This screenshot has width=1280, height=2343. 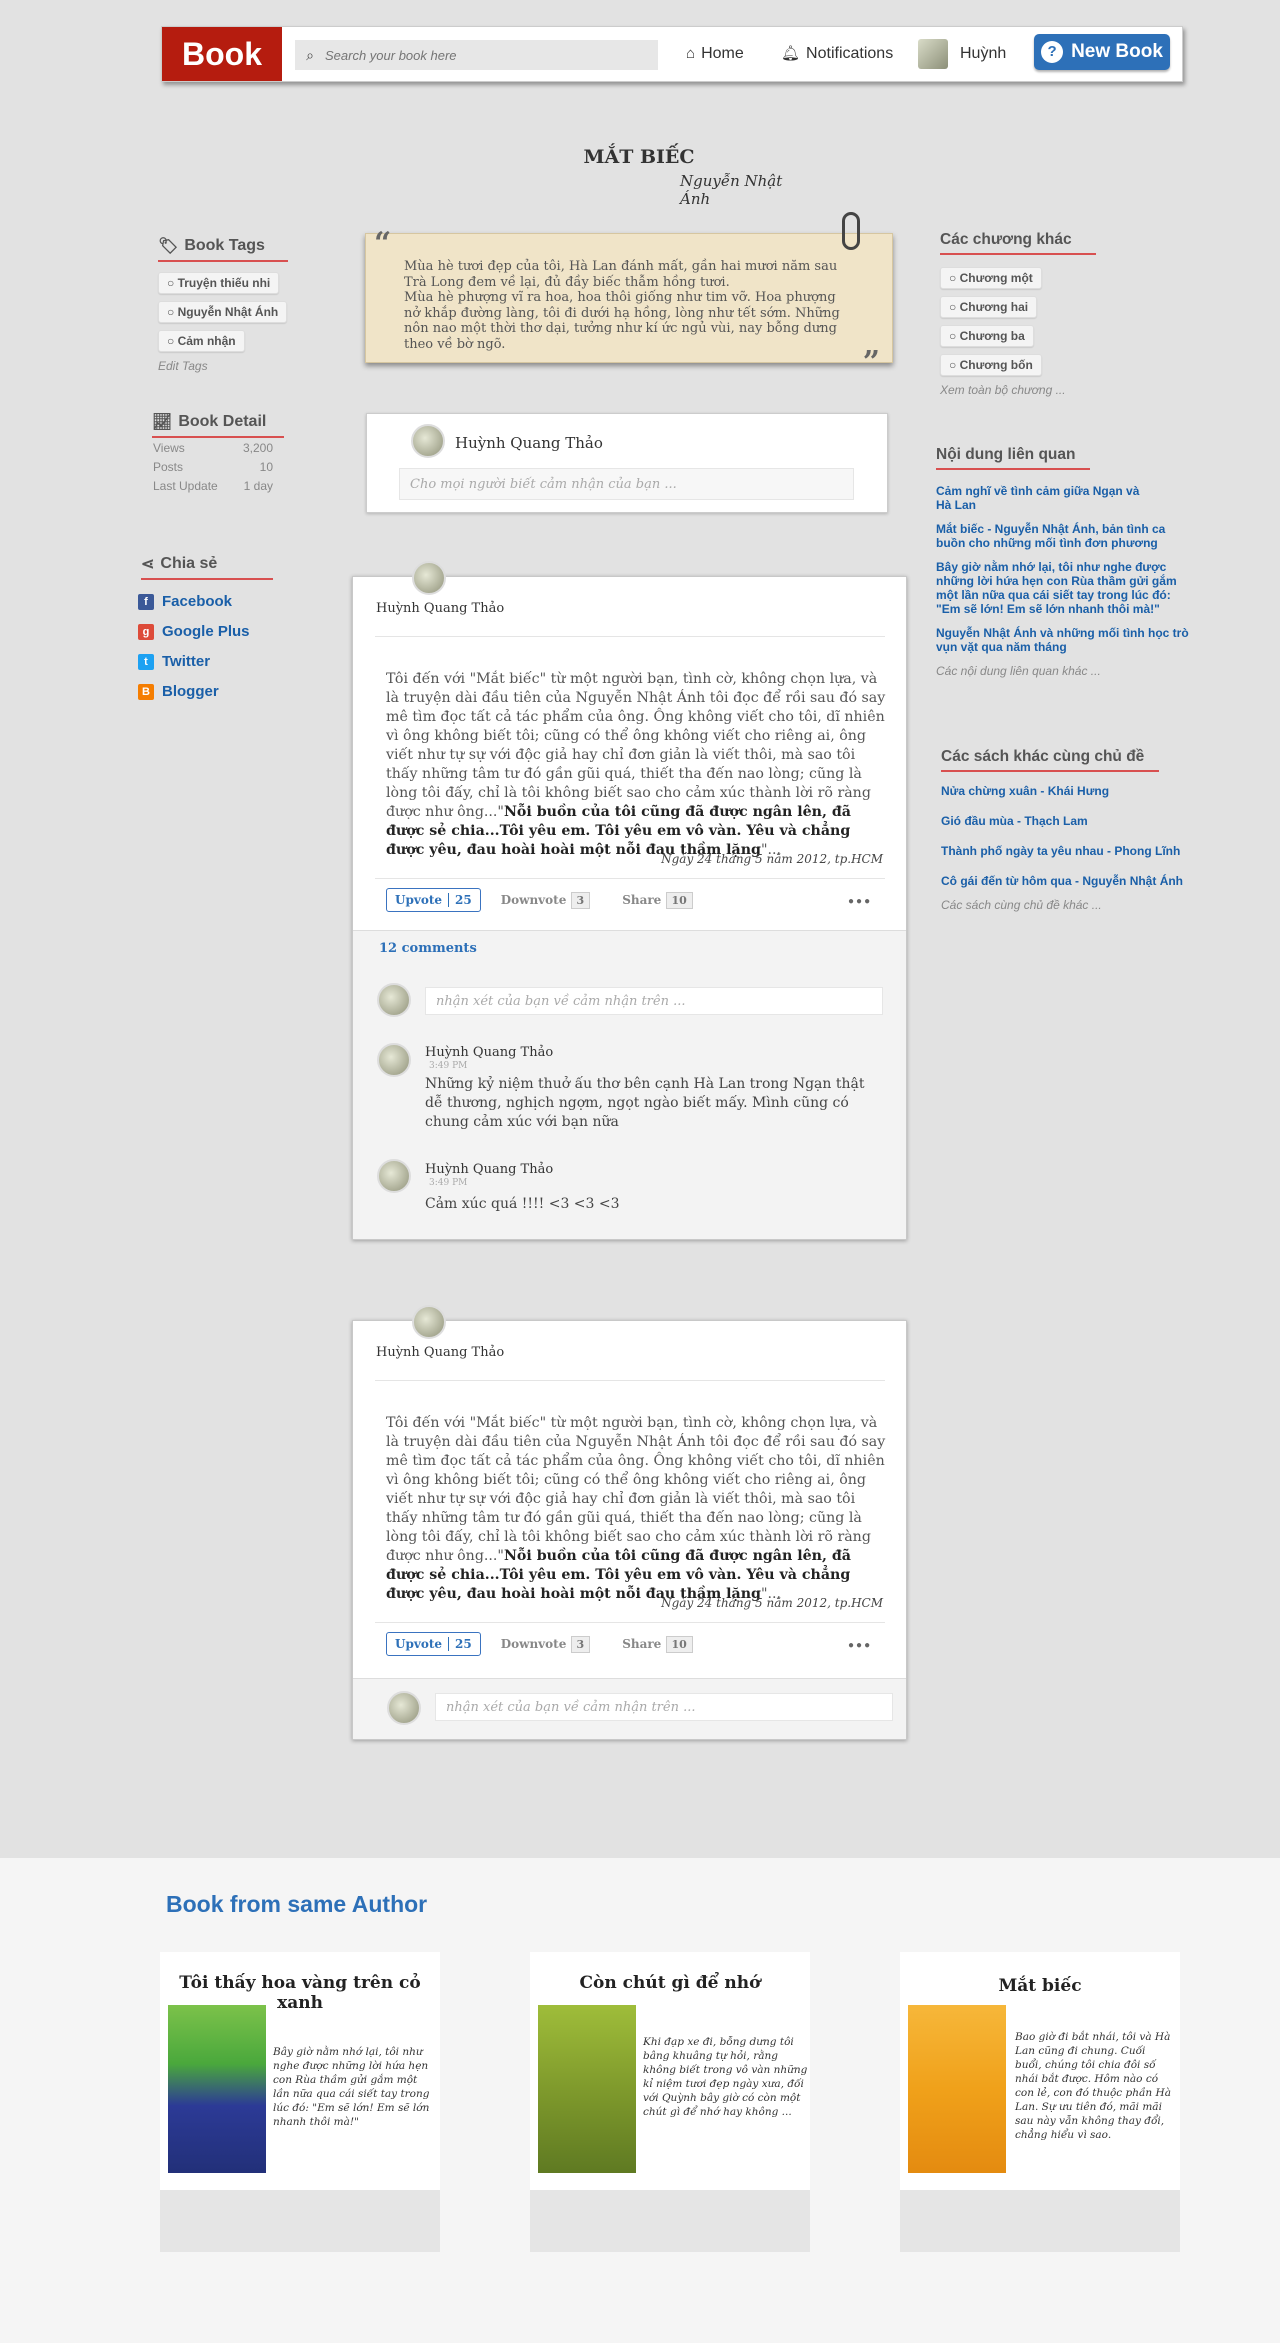 I want to click on book-detail-list: Views 3,200 Posts 10 Last Update 1 day, so click(x=213, y=469).